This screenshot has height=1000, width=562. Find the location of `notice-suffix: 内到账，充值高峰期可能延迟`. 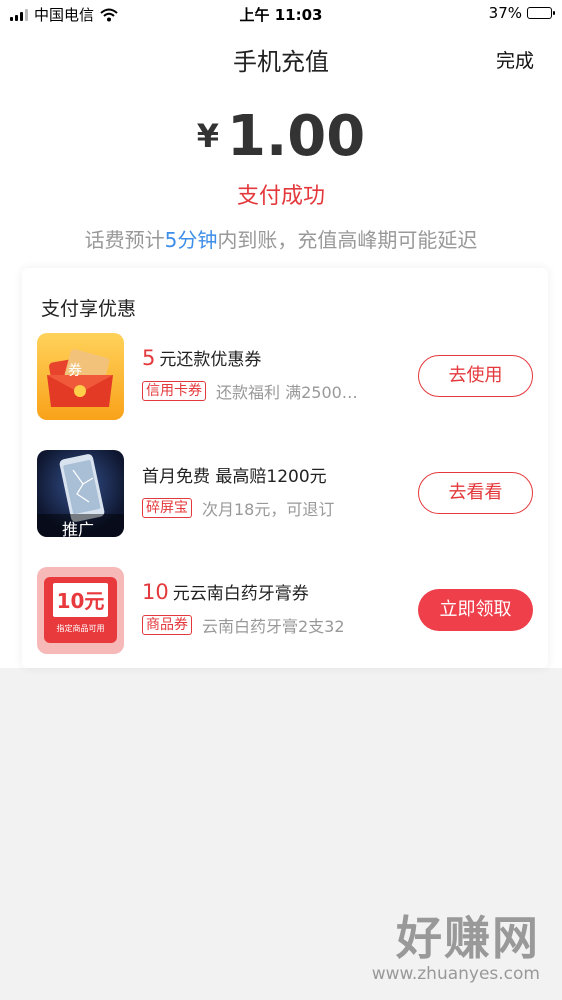

notice-suffix: 内到账，充值高峰期可能延迟 is located at coordinates (347, 240).